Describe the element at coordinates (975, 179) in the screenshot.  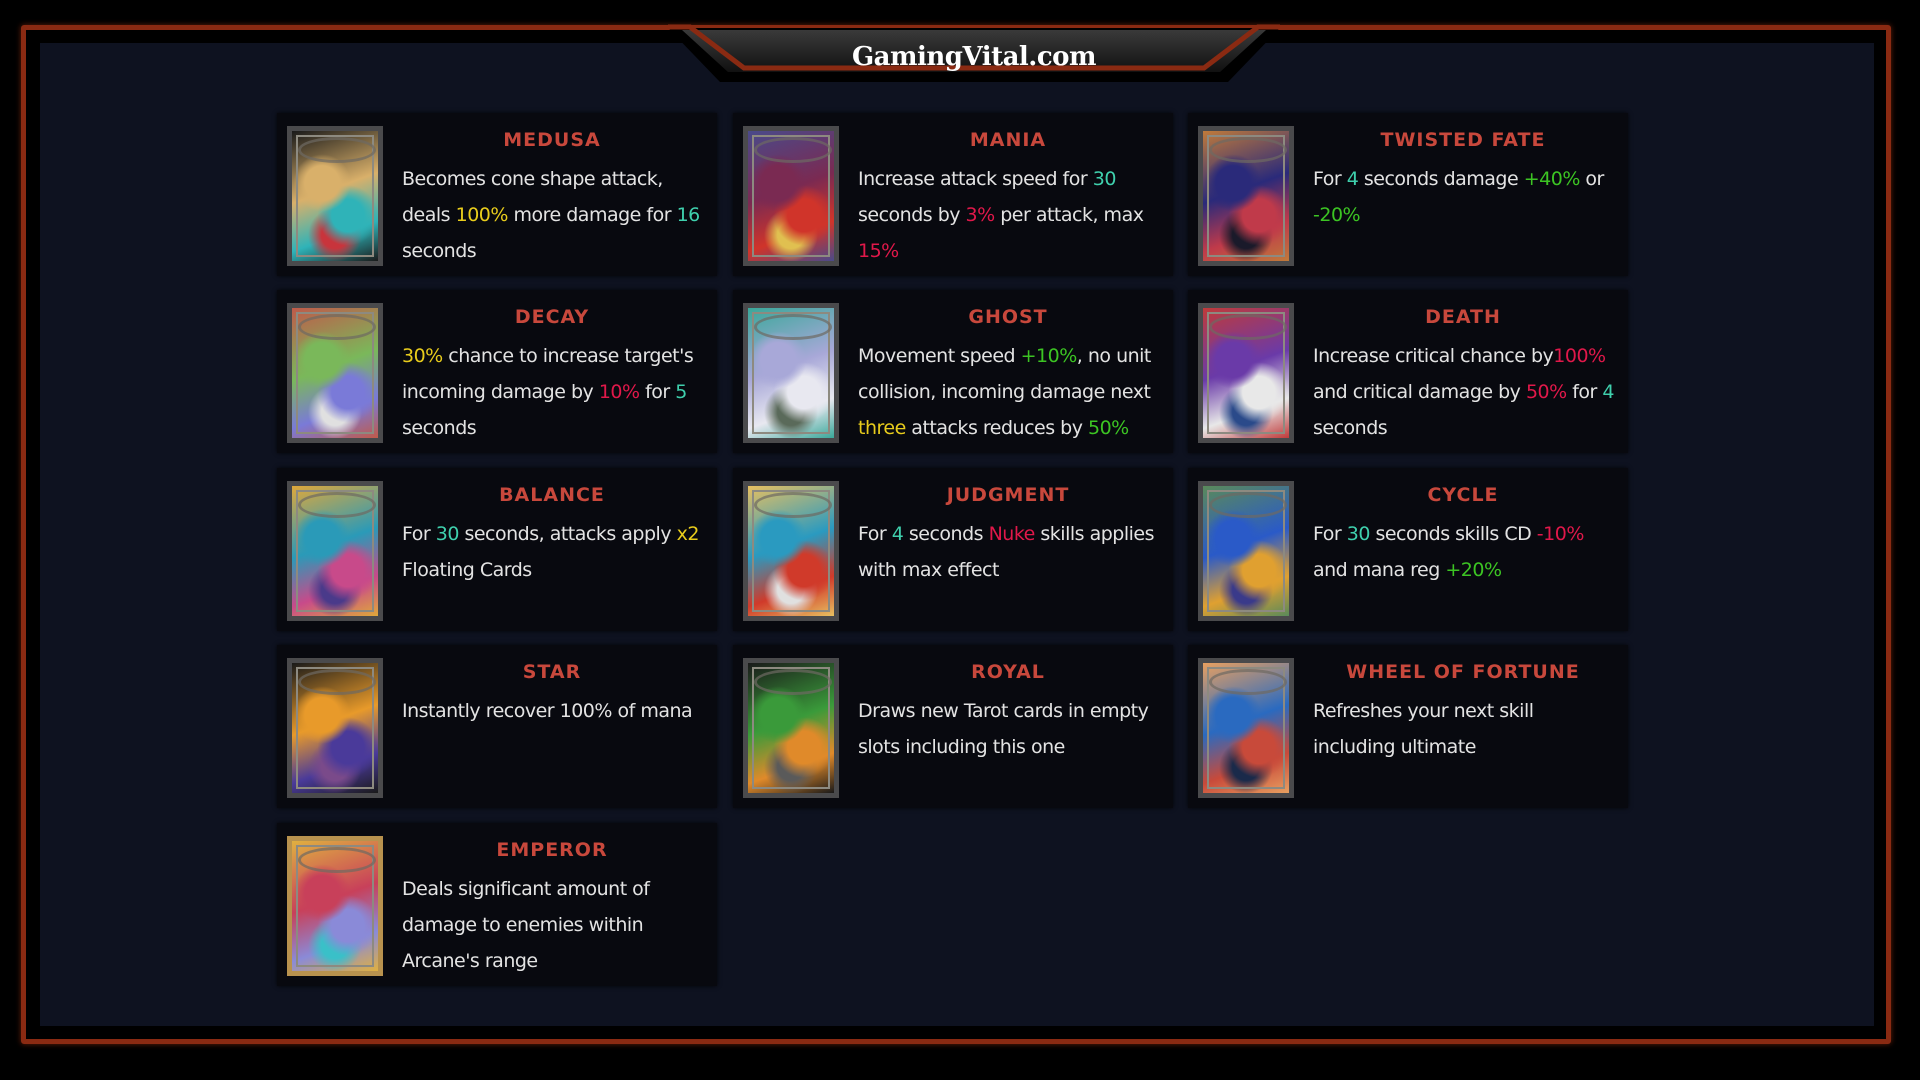
I see `description-text: Increase attack speed for` at that location.